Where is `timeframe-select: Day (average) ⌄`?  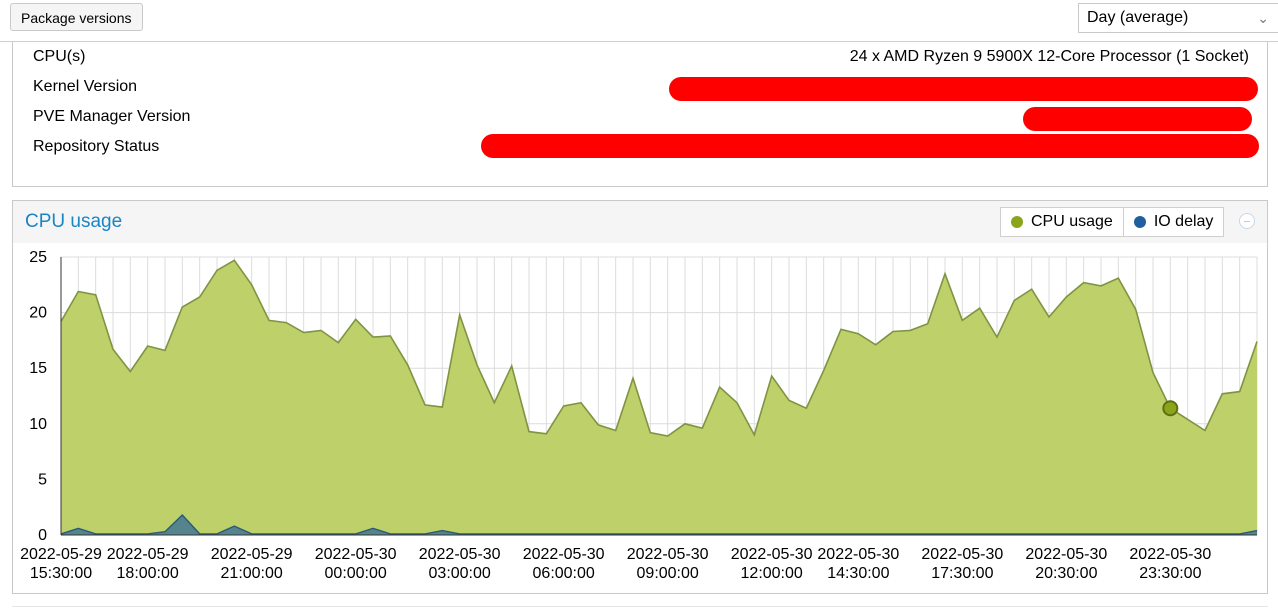
timeframe-select: Day (average) ⌄ is located at coordinates (1178, 18).